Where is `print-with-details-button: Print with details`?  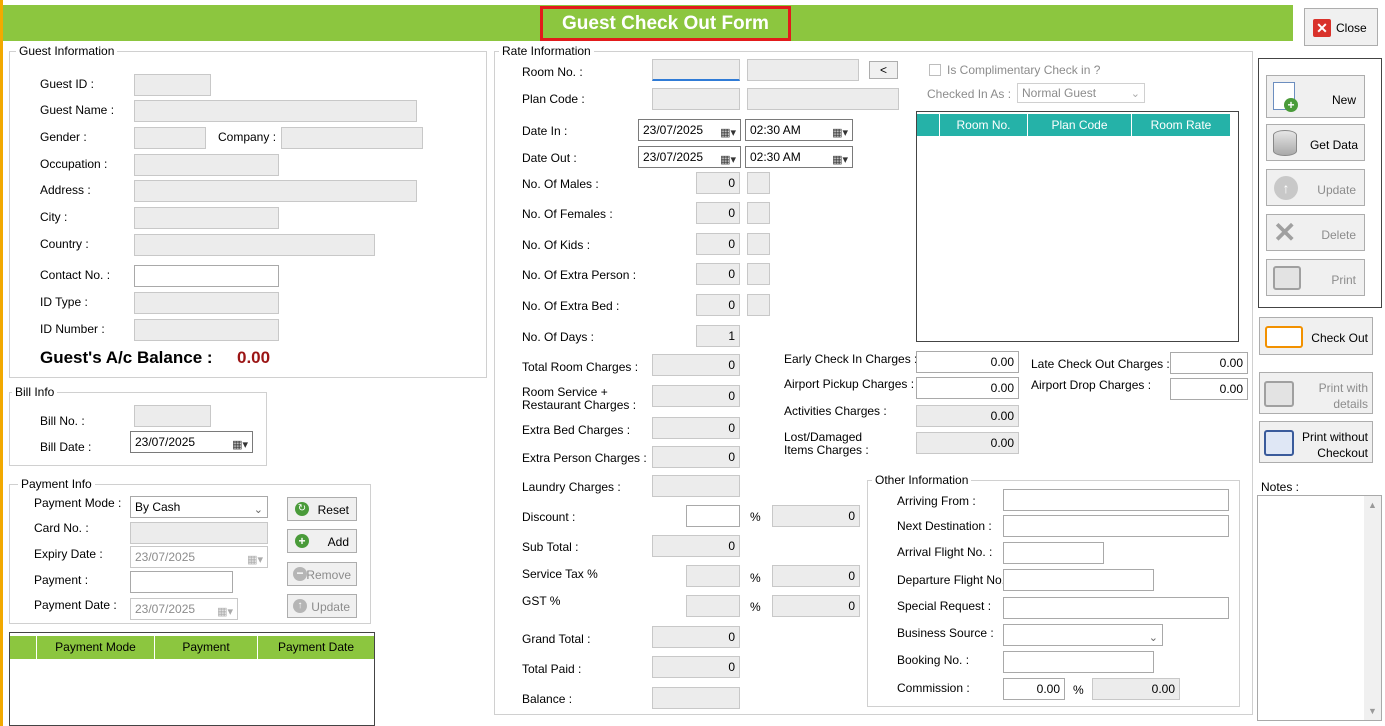
print-with-details-button: Print with details is located at coordinates (1316, 393).